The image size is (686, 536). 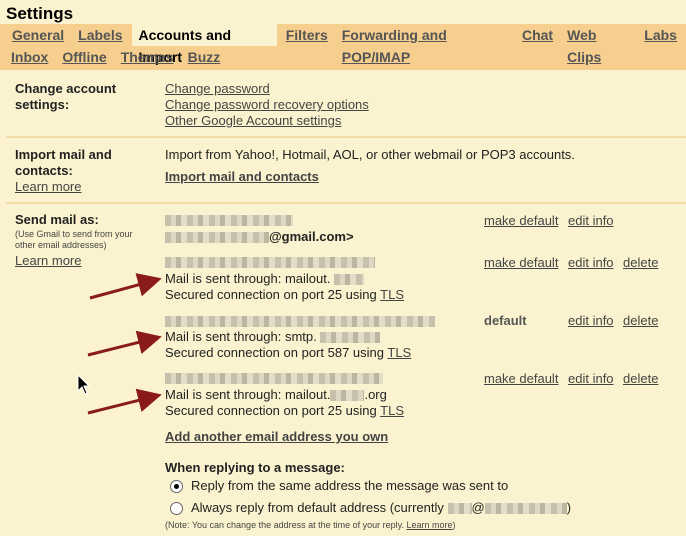 What do you see at coordinates (84, 384) in the screenshot?
I see `mouse-cursor-icon` at bounding box center [84, 384].